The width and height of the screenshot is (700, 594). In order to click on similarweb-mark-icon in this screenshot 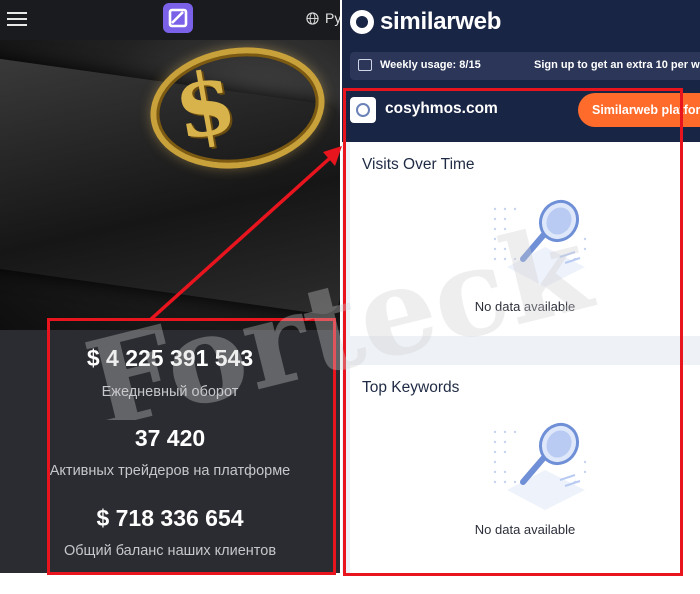, I will do `click(362, 22)`.